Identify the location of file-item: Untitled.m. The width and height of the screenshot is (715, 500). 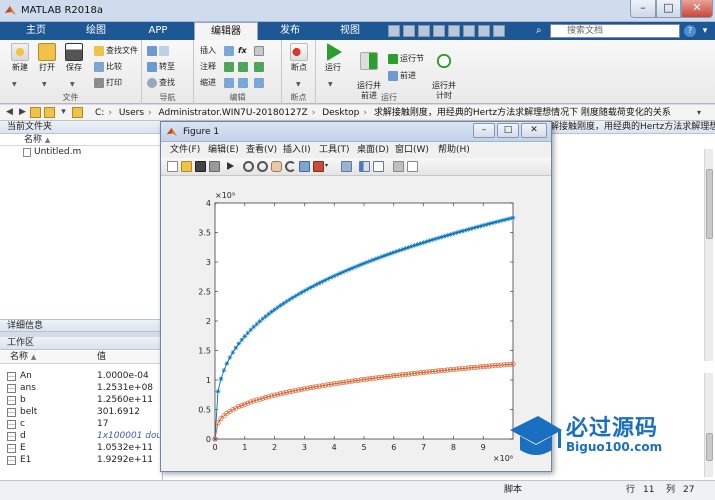
(81, 152).